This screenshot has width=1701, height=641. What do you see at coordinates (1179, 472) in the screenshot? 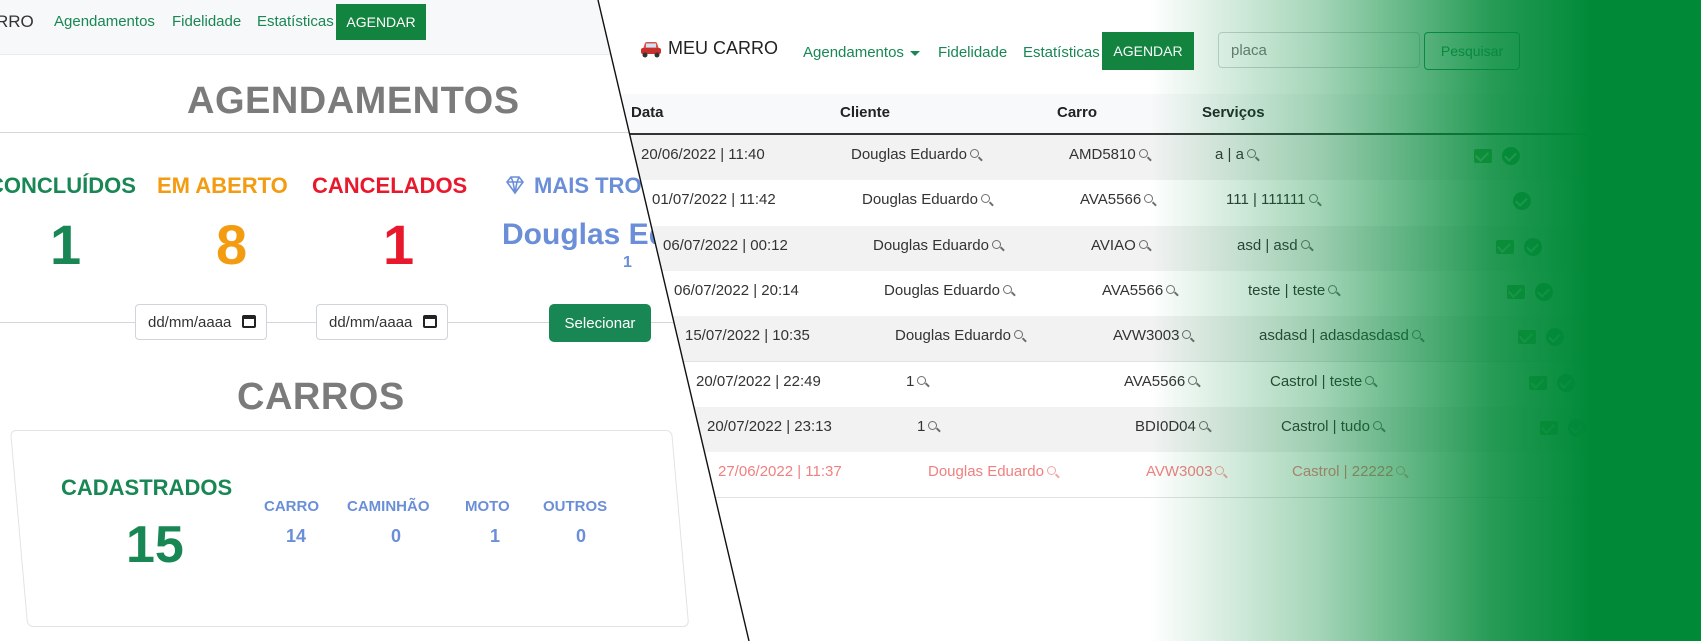
I see `cell-car-text: AVW3003` at bounding box center [1179, 472].